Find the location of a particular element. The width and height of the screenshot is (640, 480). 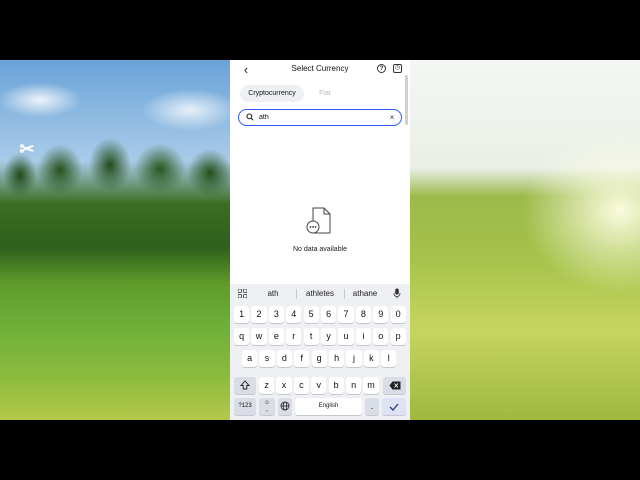

key-7: 7 is located at coordinates (346, 314).